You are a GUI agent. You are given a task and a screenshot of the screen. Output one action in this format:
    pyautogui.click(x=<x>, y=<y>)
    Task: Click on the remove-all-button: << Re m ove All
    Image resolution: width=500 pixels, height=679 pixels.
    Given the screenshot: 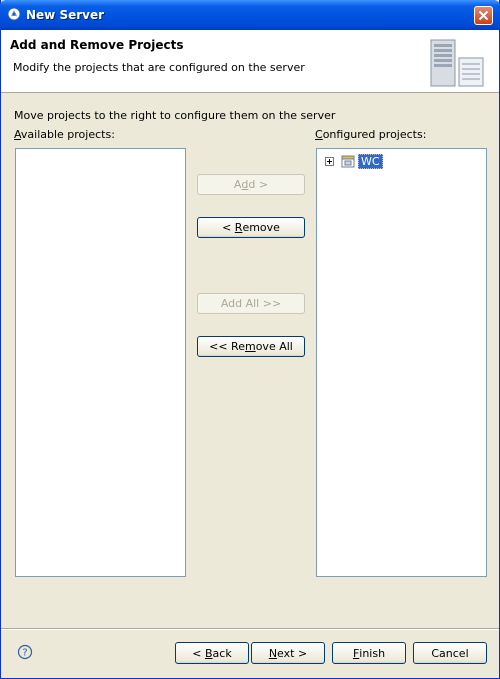 What is the action you would take?
    pyautogui.click(x=251, y=346)
    